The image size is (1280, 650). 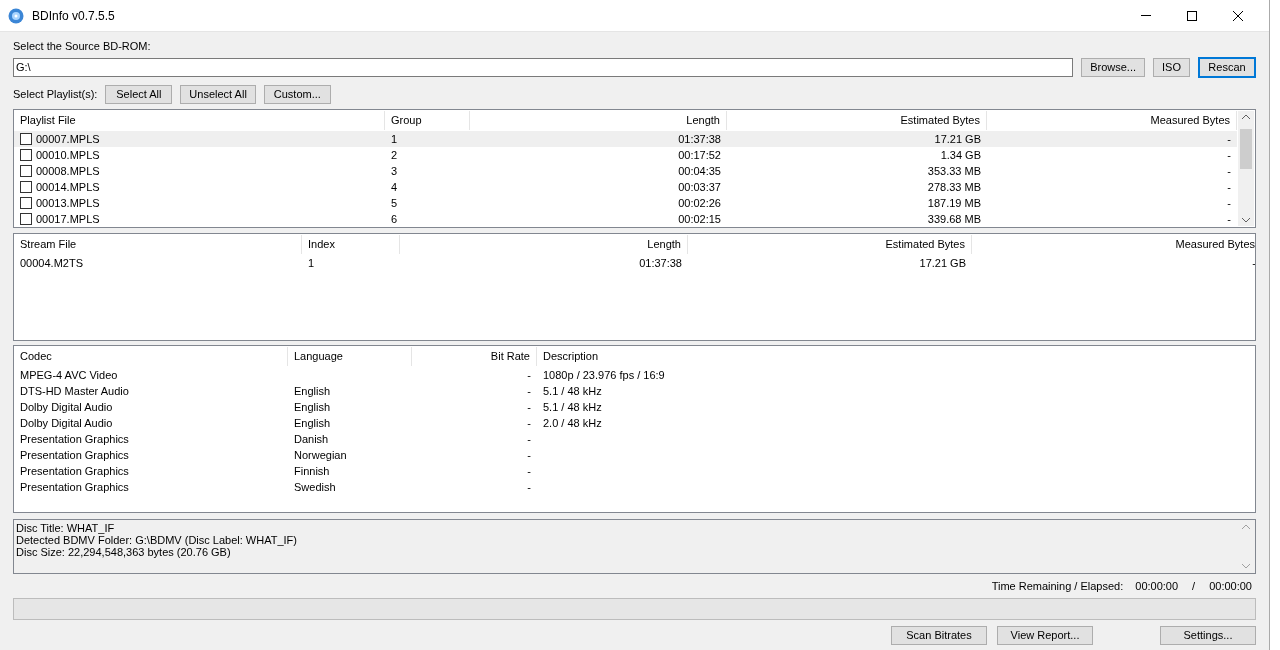 I want to click on minimize-icon, so click(x=1146, y=15).